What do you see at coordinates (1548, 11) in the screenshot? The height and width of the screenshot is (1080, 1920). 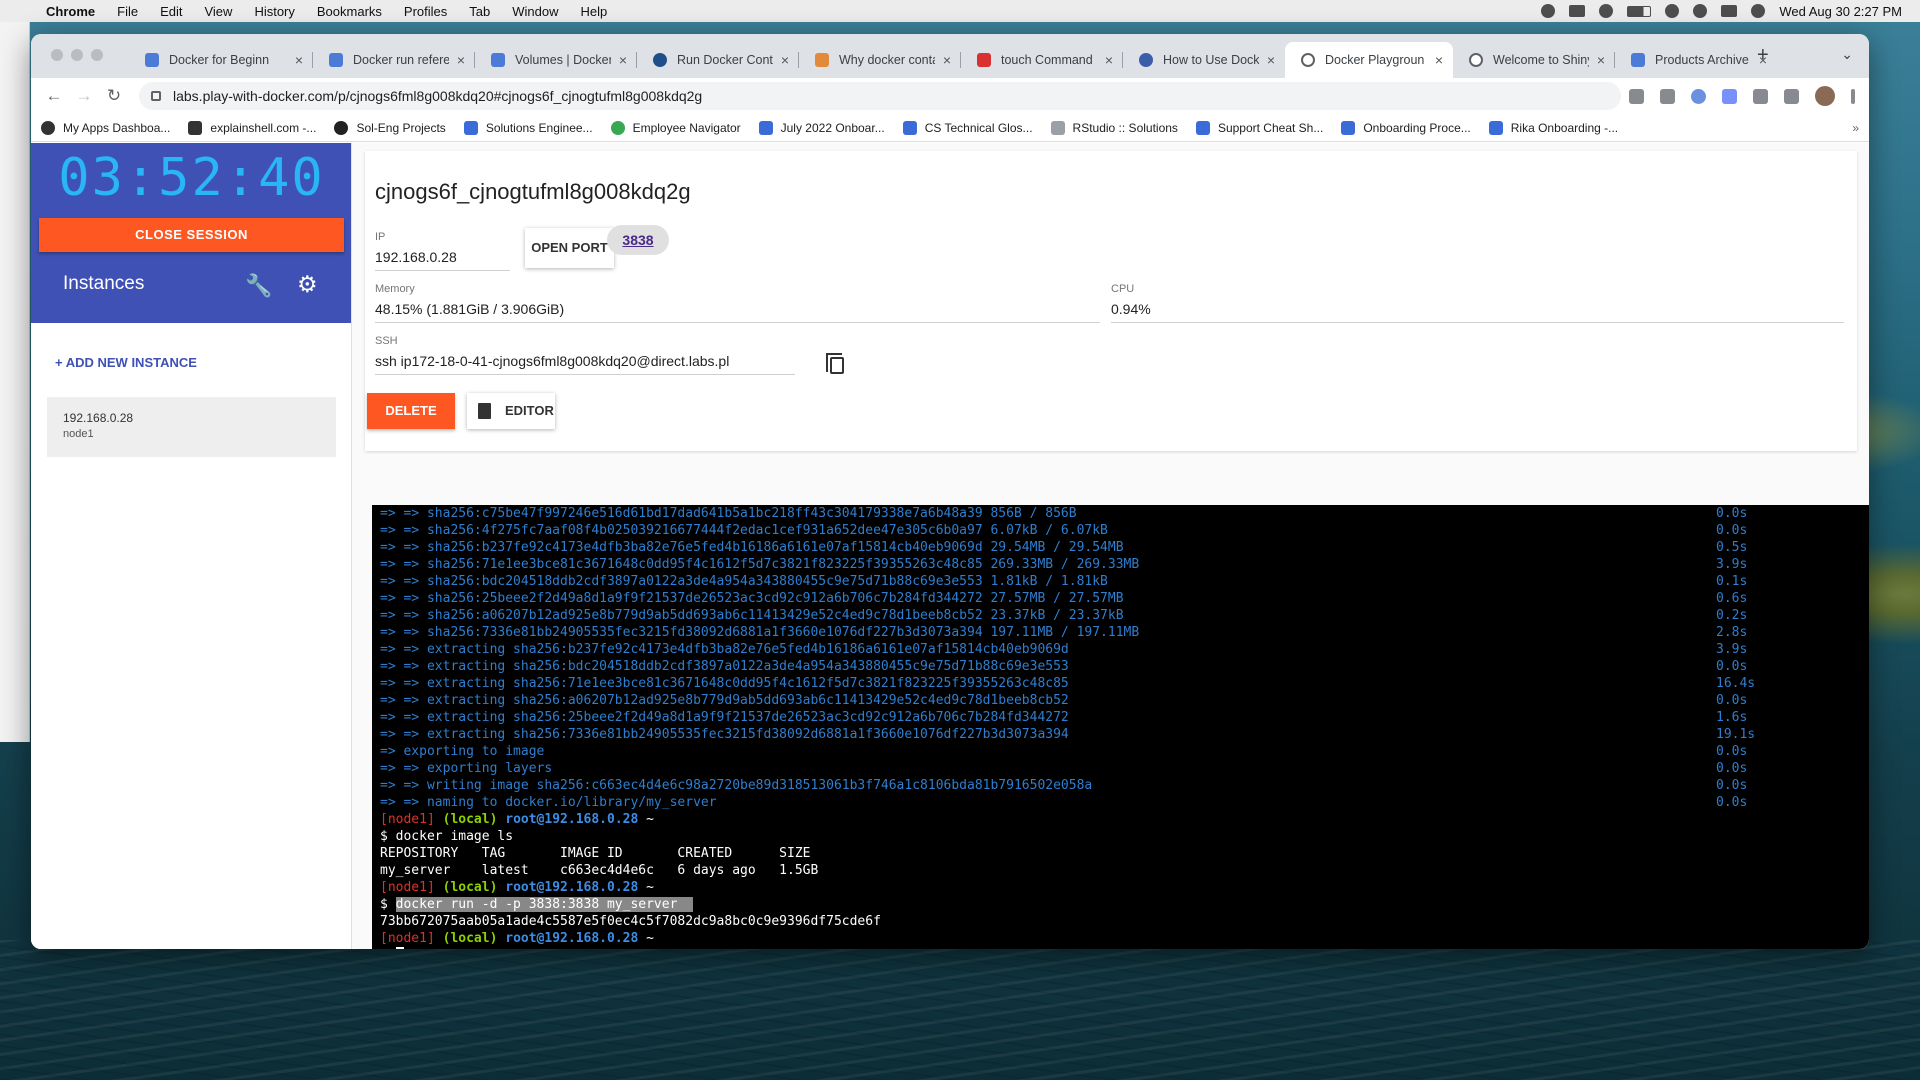 I see `creative-cloud-icon` at bounding box center [1548, 11].